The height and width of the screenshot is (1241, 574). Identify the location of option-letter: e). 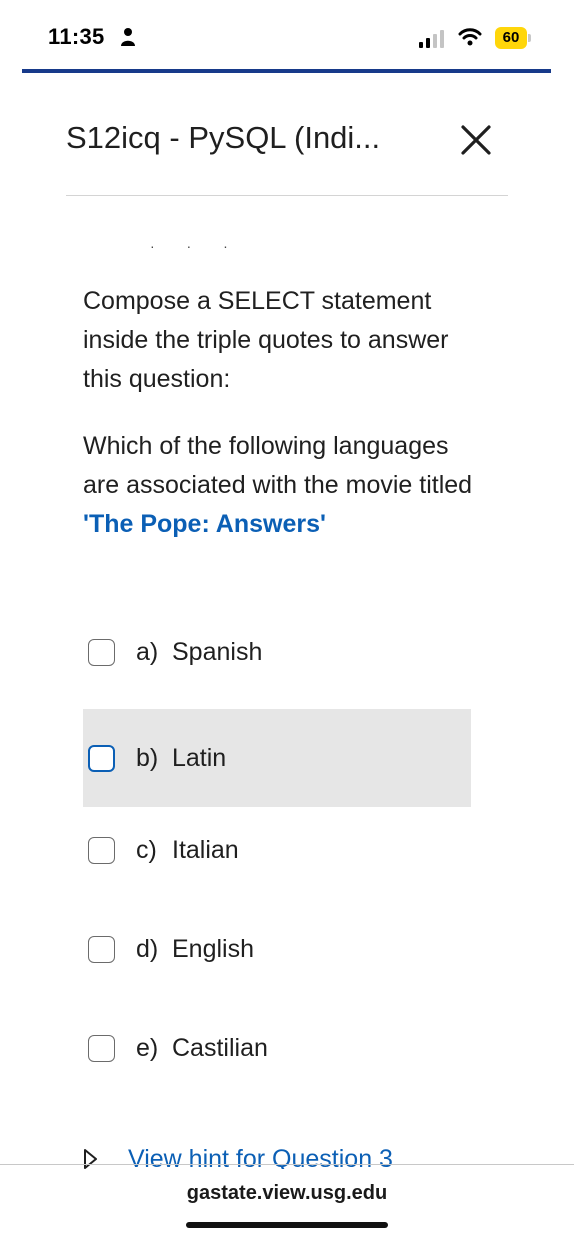
(147, 1047).